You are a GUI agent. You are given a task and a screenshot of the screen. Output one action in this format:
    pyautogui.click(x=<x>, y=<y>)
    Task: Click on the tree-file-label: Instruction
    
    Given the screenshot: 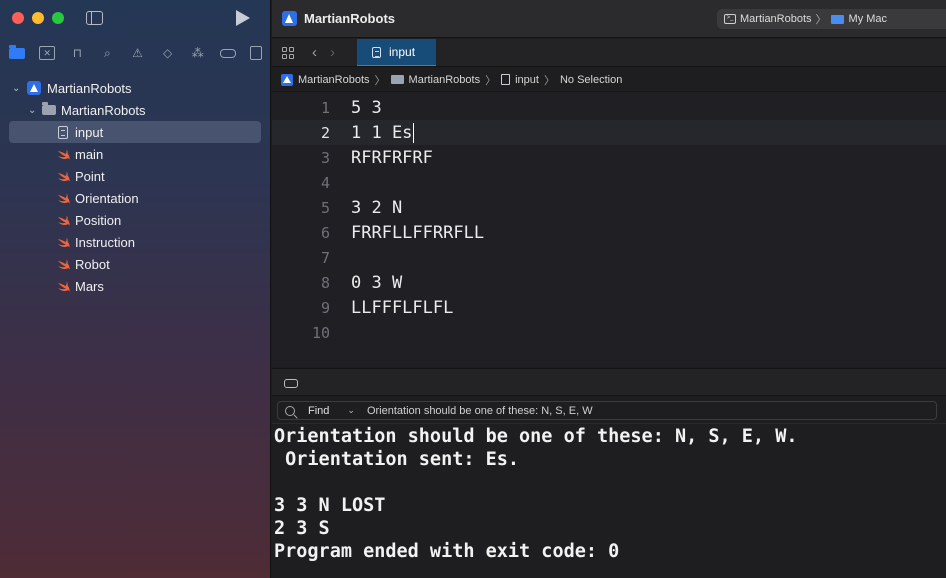 What is the action you would take?
    pyautogui.click(x=105, y=242)
    